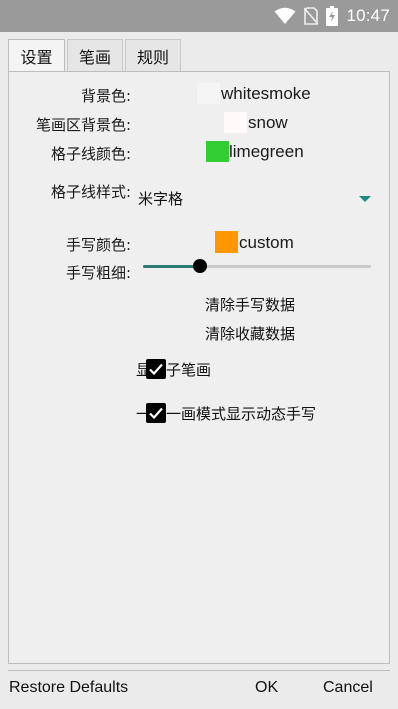  Describe the element at coordinates (266, 688) in the screenshot. I see `ok-button: OK` at that location.